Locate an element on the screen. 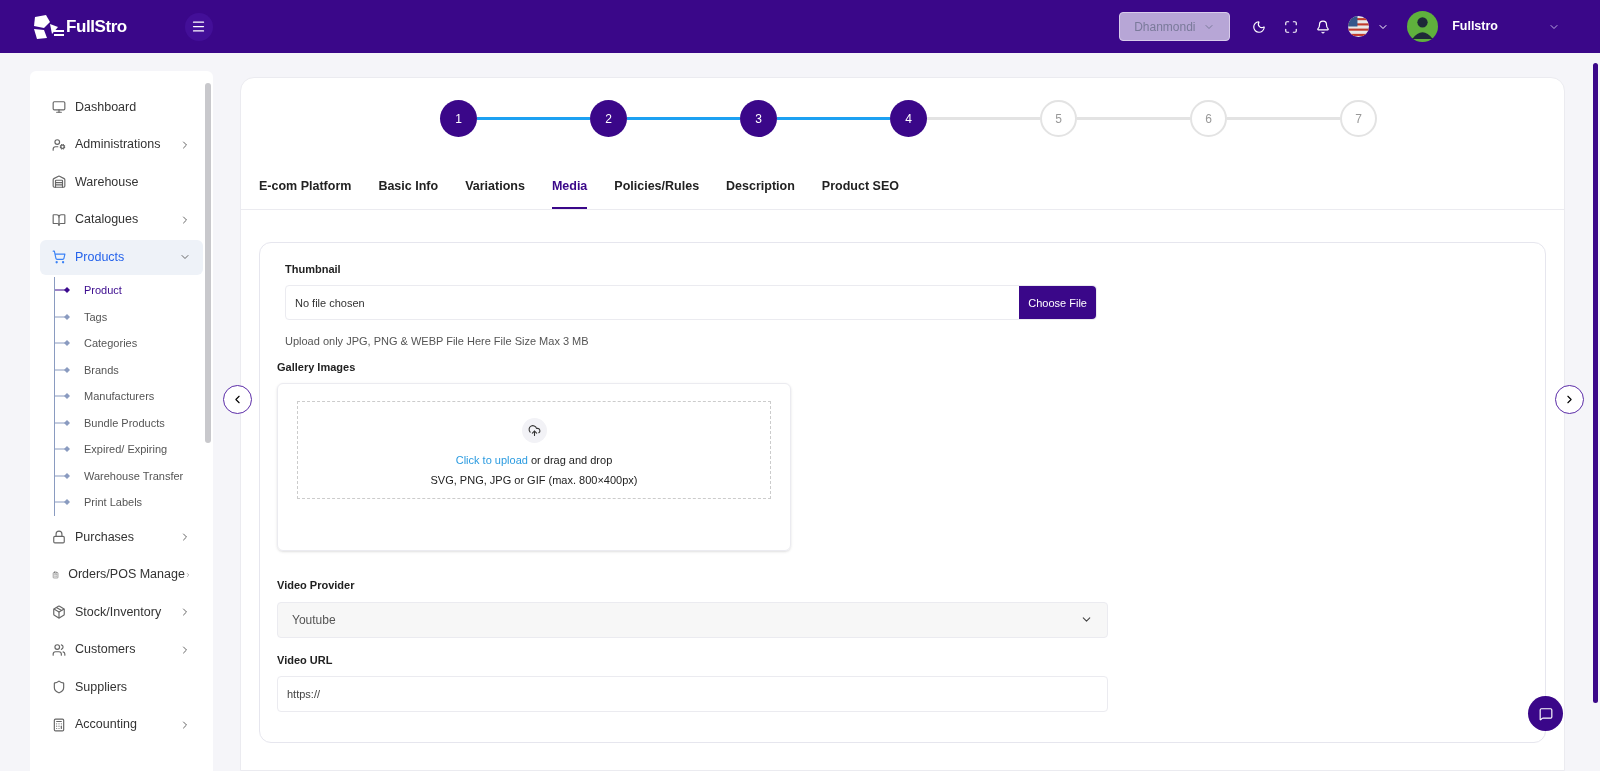  moon-icon is located at coordinates (1259, 26).